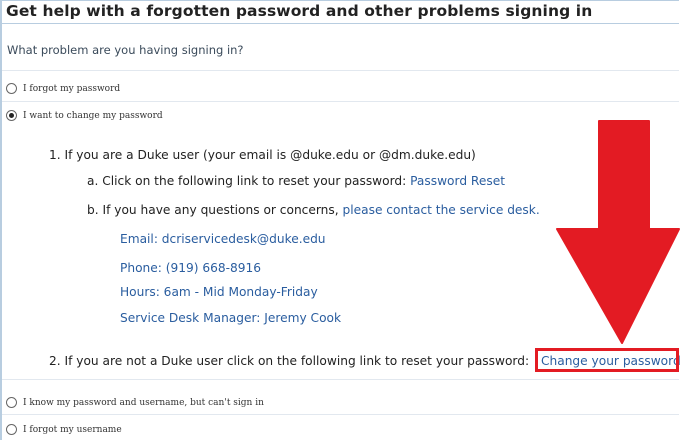 This screenshot has width=681, height=441. I want to click on email-line: Email: dcriservicedesk@duke.edu, so click(223, 239).